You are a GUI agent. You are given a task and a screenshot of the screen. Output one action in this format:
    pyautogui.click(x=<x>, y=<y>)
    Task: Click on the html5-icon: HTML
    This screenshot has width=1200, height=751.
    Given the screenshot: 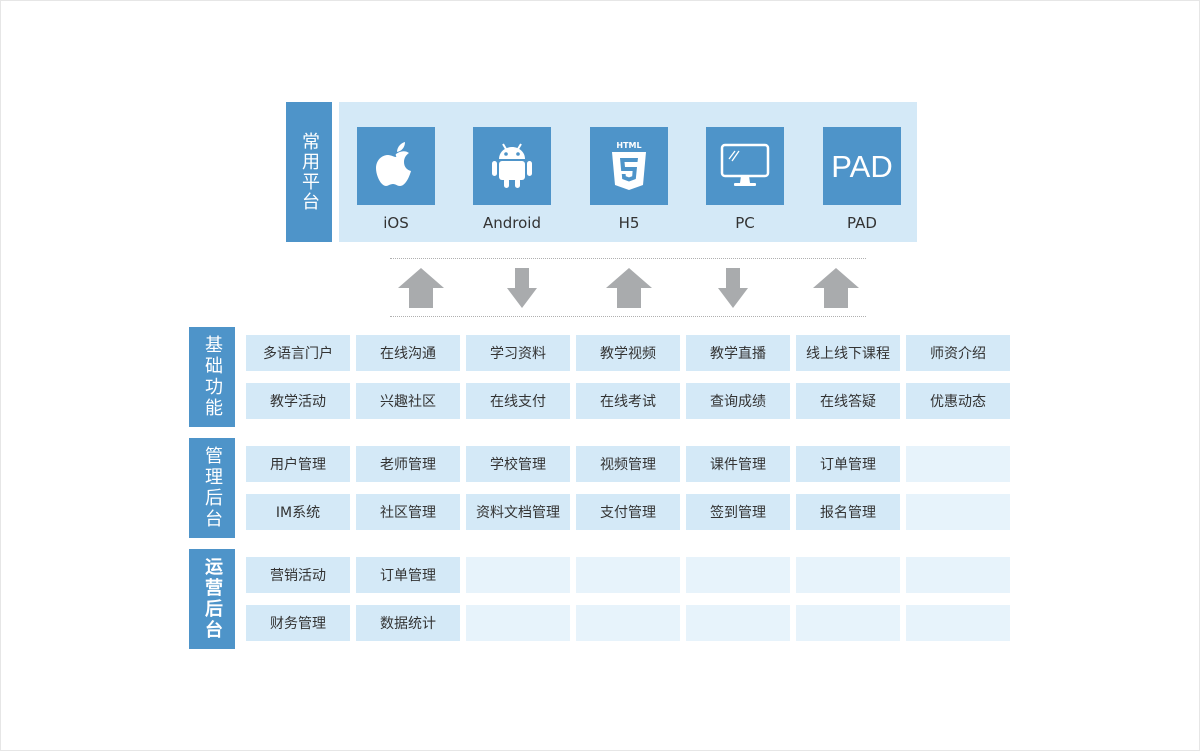 What is the action you would take?
    pyautogui.click(x=629, y=165)
    